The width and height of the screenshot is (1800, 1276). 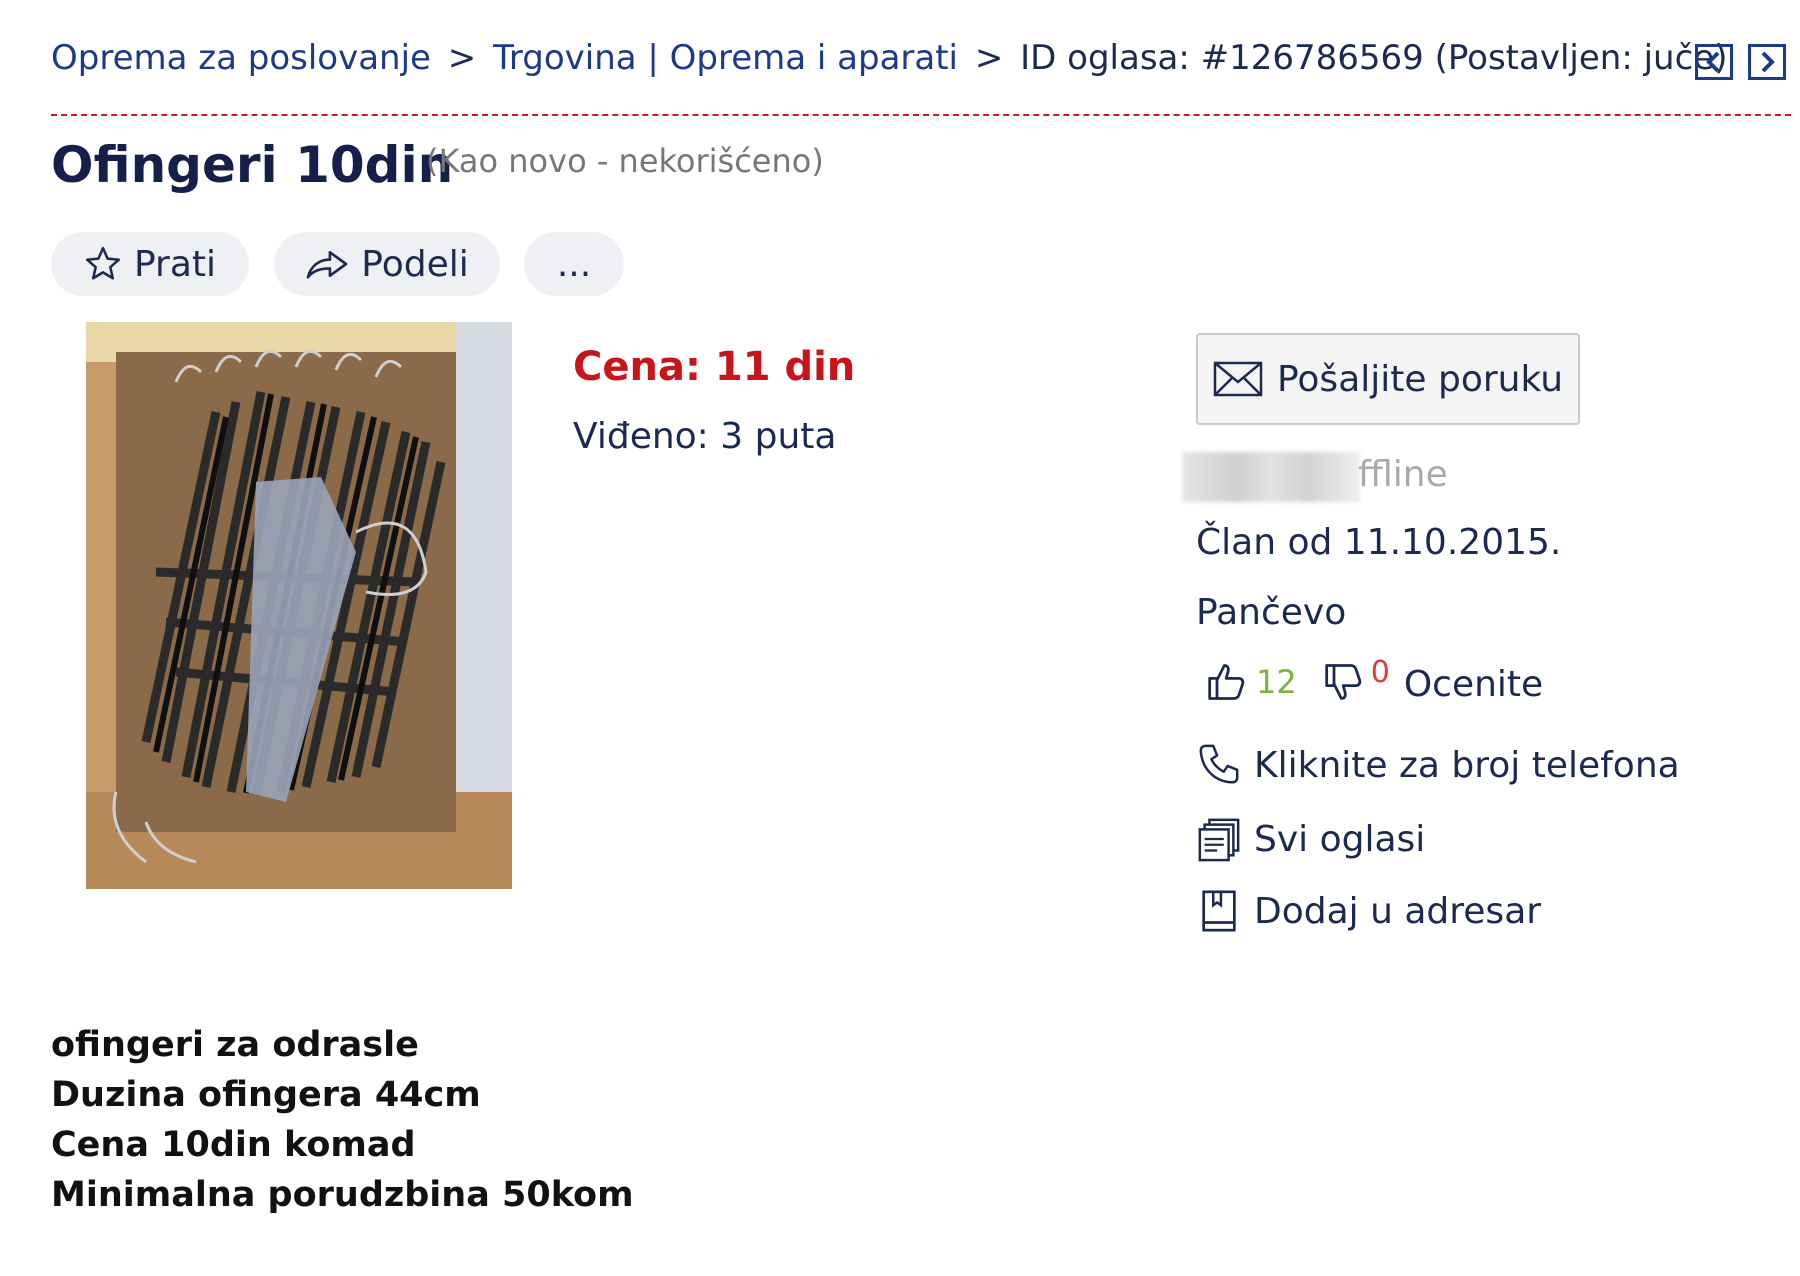 I want to click on hangers-in-box-image, so click(x=299, y=605).